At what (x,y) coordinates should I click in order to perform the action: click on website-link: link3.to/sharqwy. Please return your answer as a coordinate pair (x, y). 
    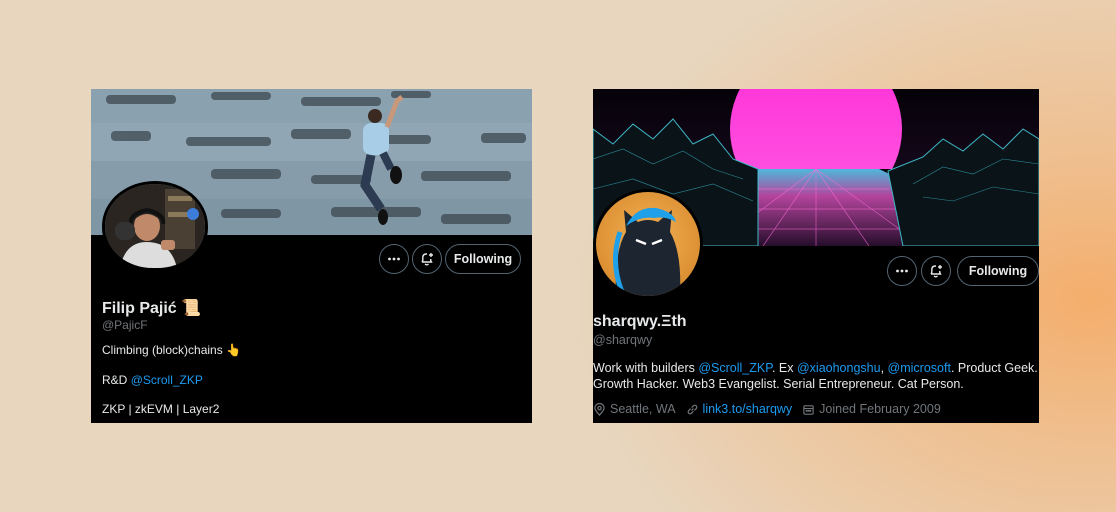
    Looking at the image, I should click on (748, 409).